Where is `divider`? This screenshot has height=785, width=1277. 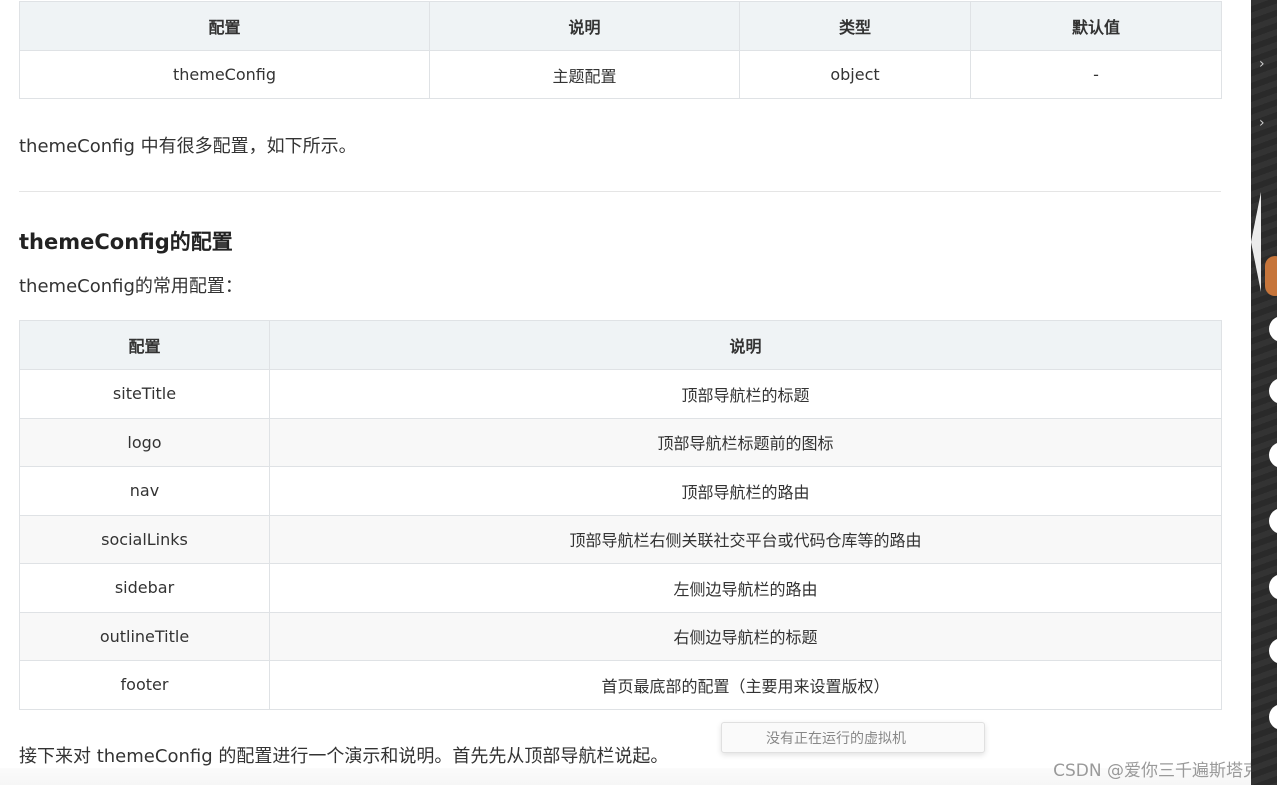
divider is located at coordinates (620, 191).